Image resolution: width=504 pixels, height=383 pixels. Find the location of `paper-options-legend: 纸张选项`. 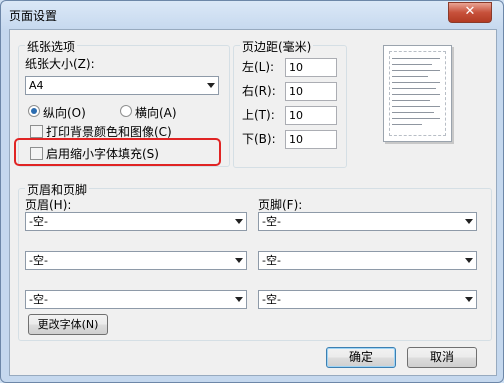

paper-options-legend: 纸张选项 is located at coordinates (51, 46).